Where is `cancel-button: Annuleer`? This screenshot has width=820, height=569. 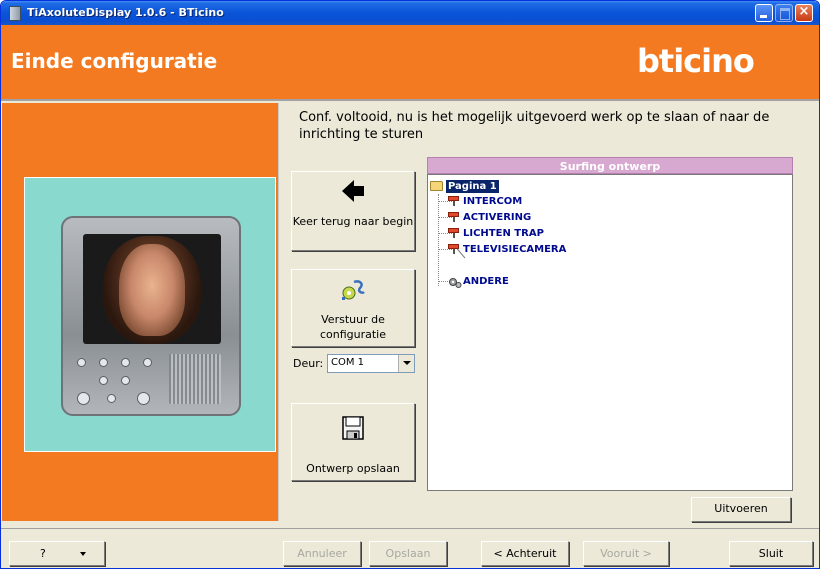 cancel-button: Annuleer is located at coordinates (322, 553).